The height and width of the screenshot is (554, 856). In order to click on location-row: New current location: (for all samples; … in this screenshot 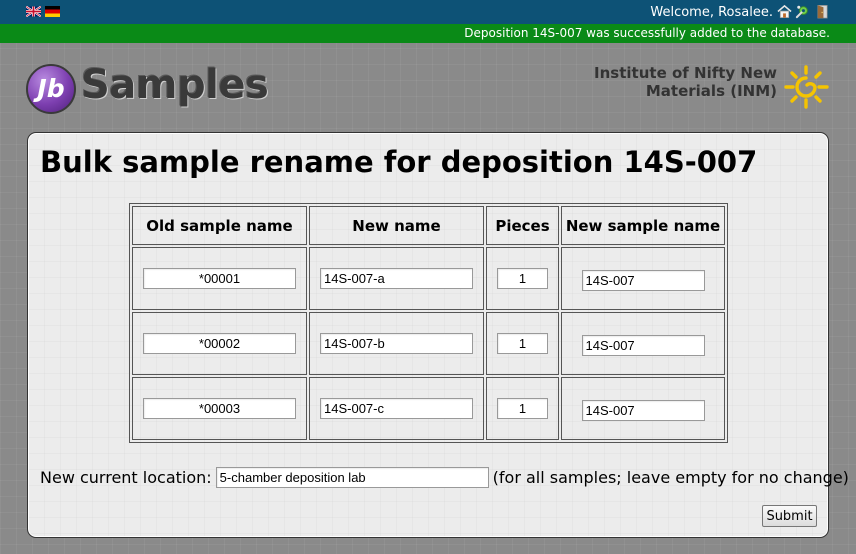, I will do `click(444, 477)`.